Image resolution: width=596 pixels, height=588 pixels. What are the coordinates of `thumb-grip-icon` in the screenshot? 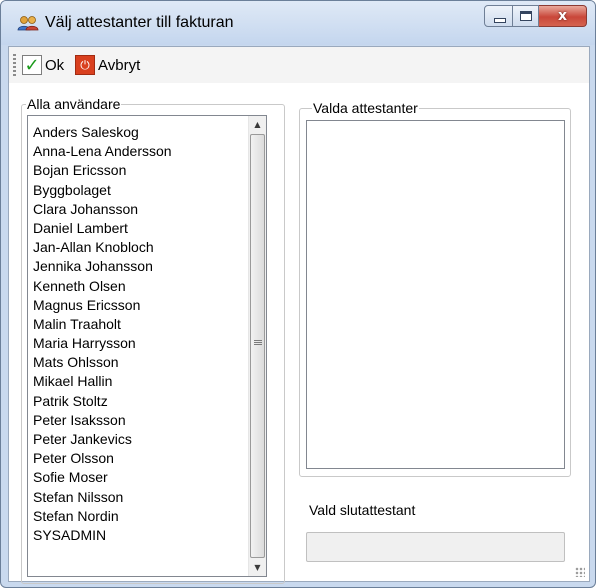 It's located at (258, 343).